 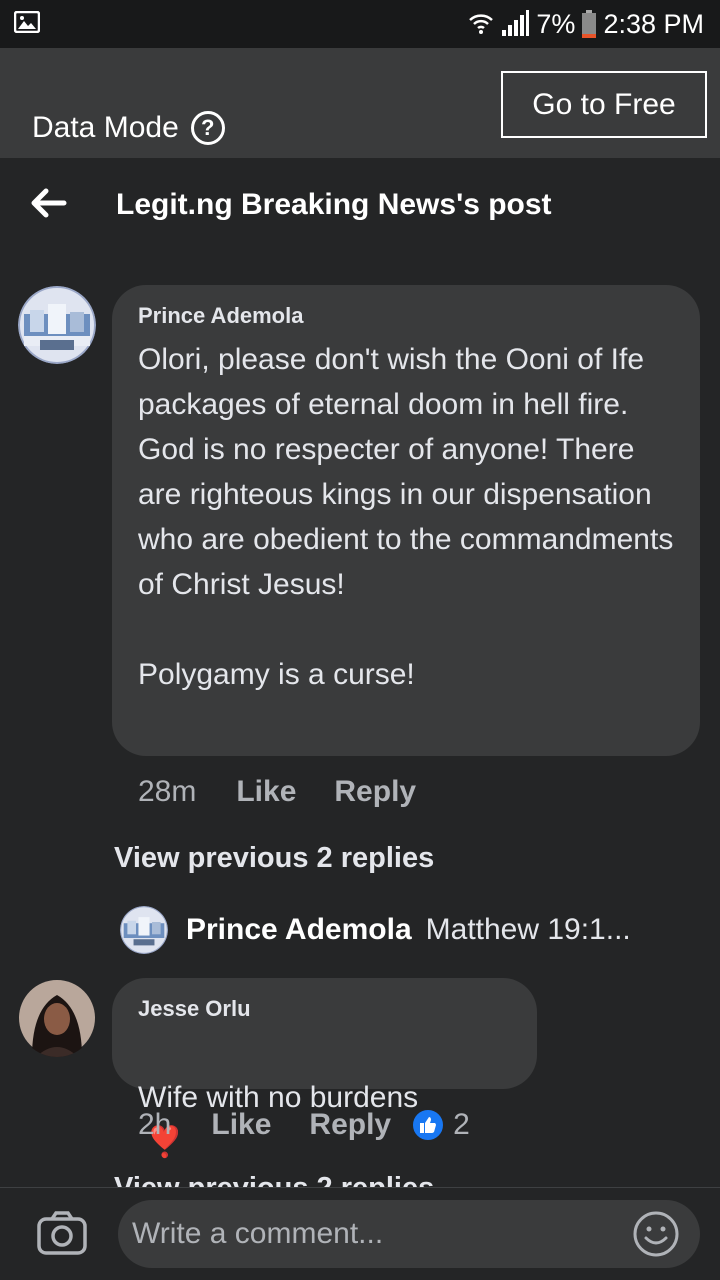 What do you see at coordinates (324, 1068) in the screenshot?
I see `comment-bubble: Jesse Orlu Wife with no burdens ❣️` at bounding box center [324, 1068].